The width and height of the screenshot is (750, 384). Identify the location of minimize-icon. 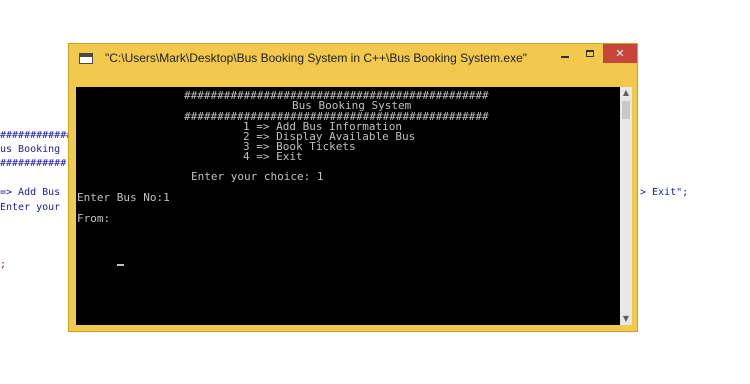
(565, 56).